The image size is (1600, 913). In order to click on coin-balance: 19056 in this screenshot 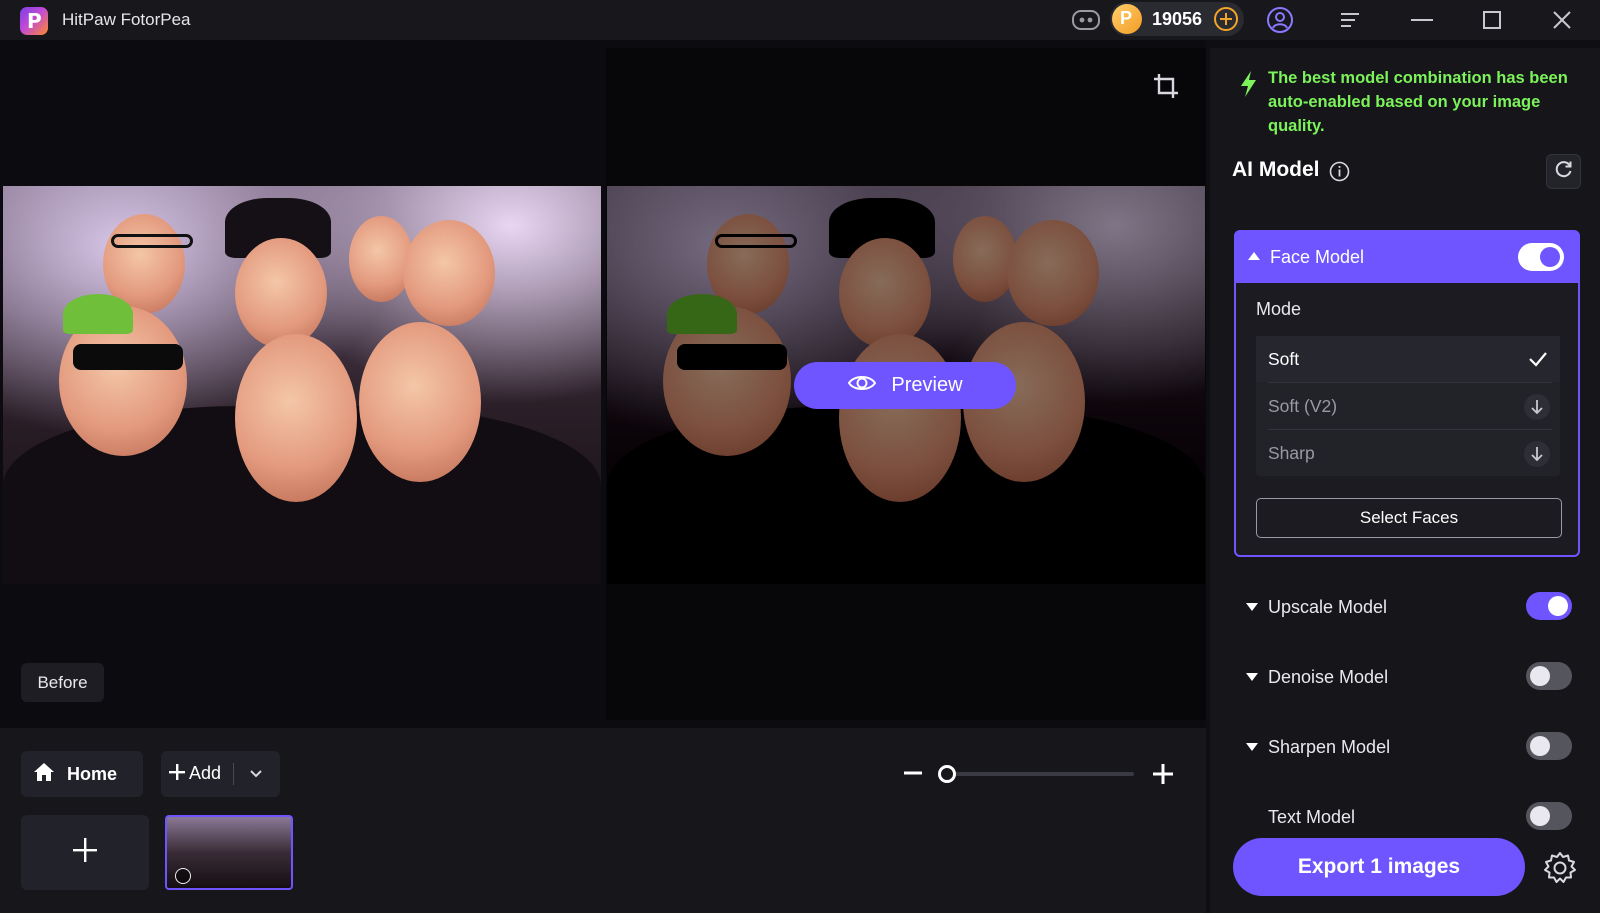, I will do `click(1177, 19)`.